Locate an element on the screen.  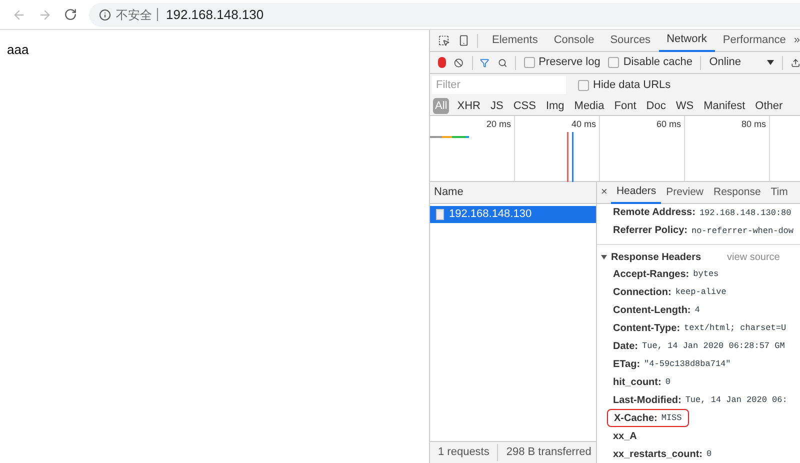
type-filter: XHR is located at coordinates (468, 106).